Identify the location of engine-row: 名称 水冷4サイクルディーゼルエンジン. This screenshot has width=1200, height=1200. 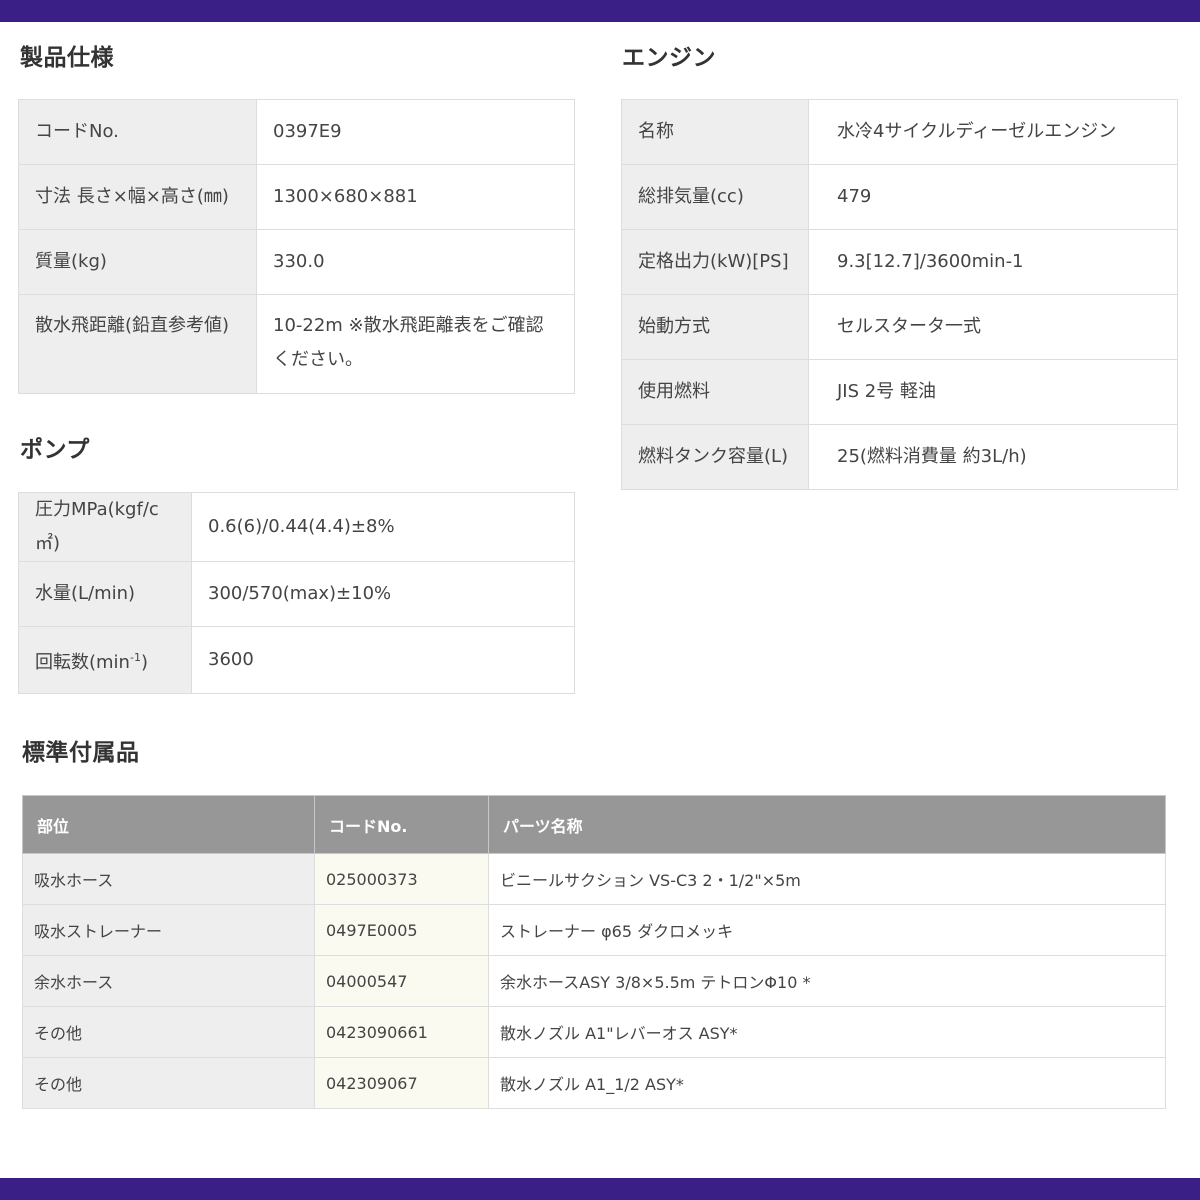
(899, 132).